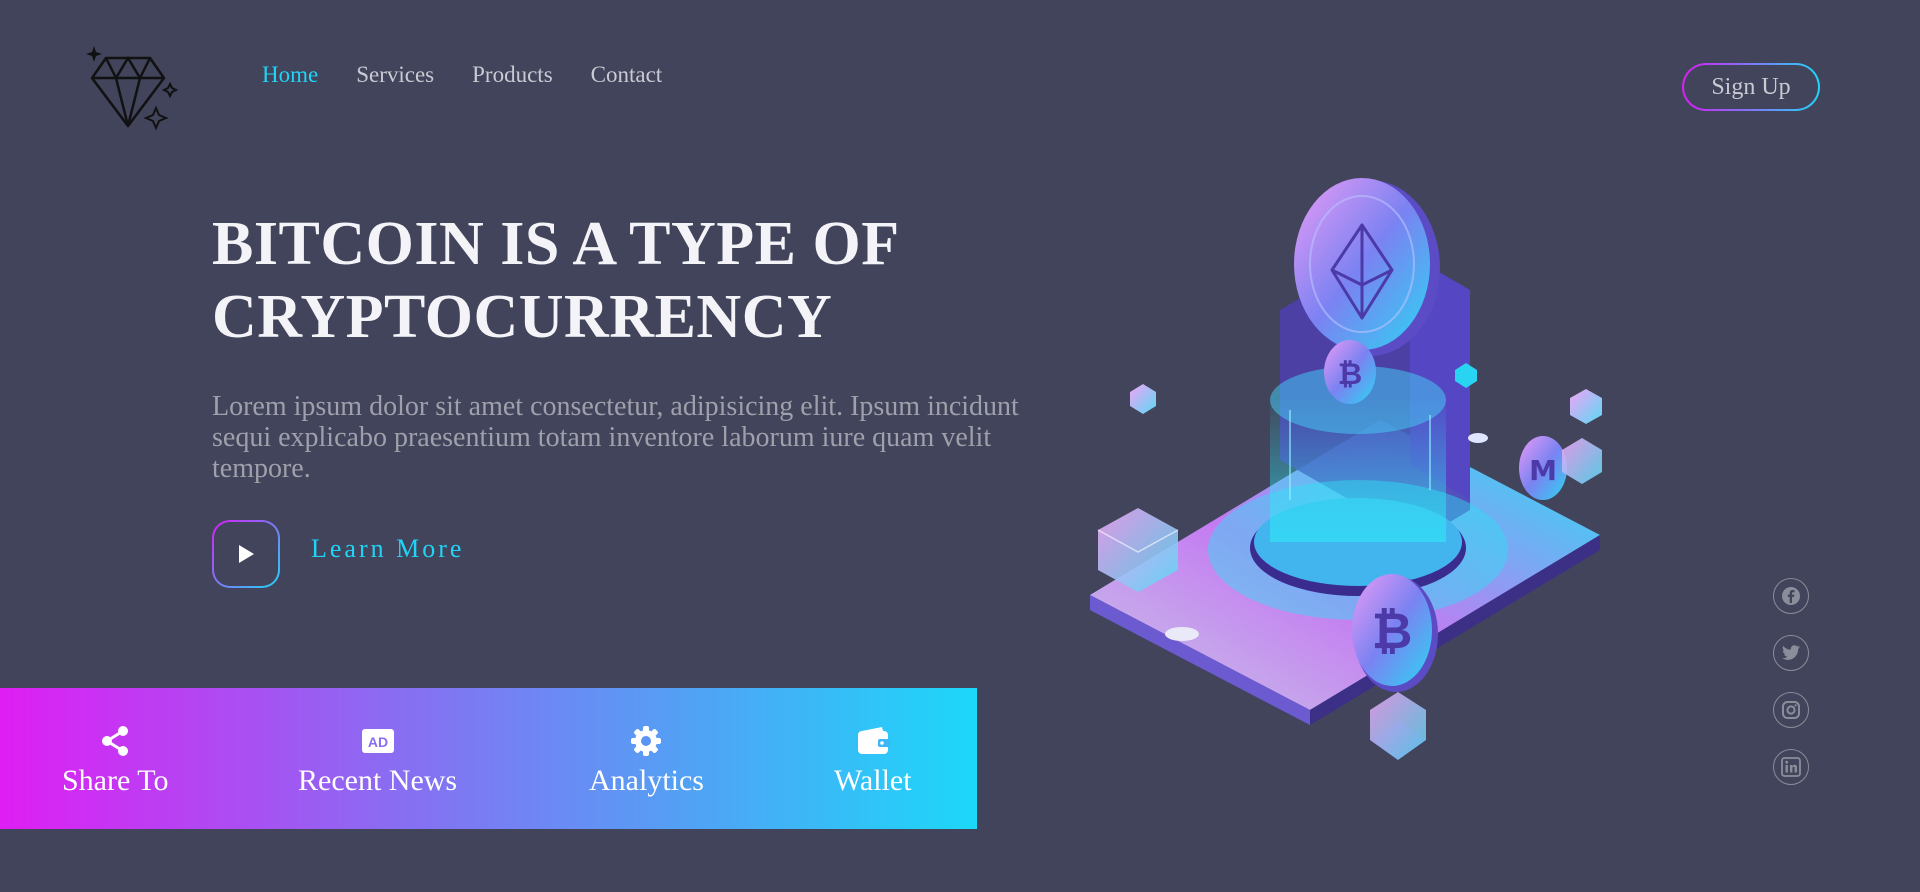 The height and width of the screenshot is (892, 1920). I want to click on nav-item-contact: Contact, so click(627, 75).